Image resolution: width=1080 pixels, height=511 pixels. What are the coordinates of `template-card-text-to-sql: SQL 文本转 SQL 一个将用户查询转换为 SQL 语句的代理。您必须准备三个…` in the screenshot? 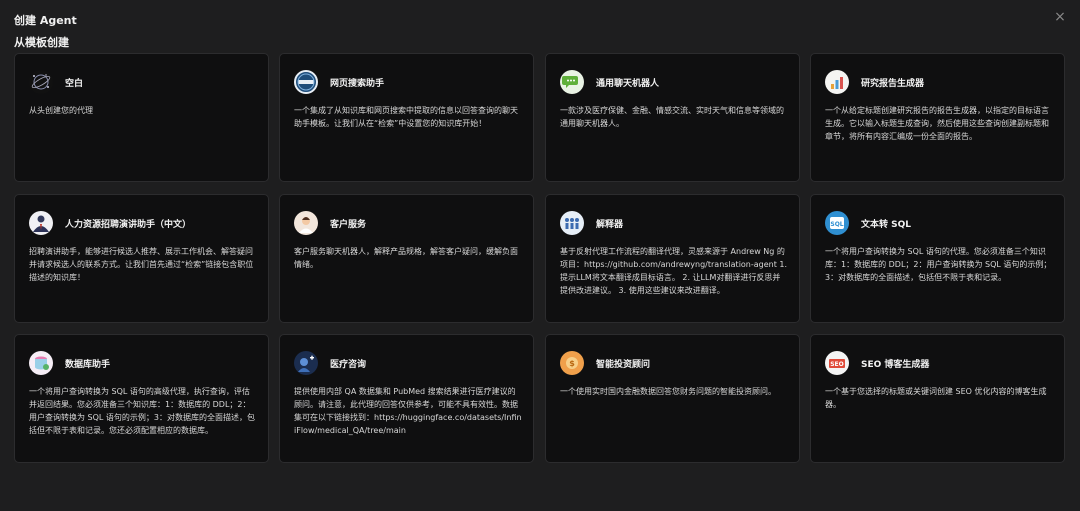 It's located at (937, 258).